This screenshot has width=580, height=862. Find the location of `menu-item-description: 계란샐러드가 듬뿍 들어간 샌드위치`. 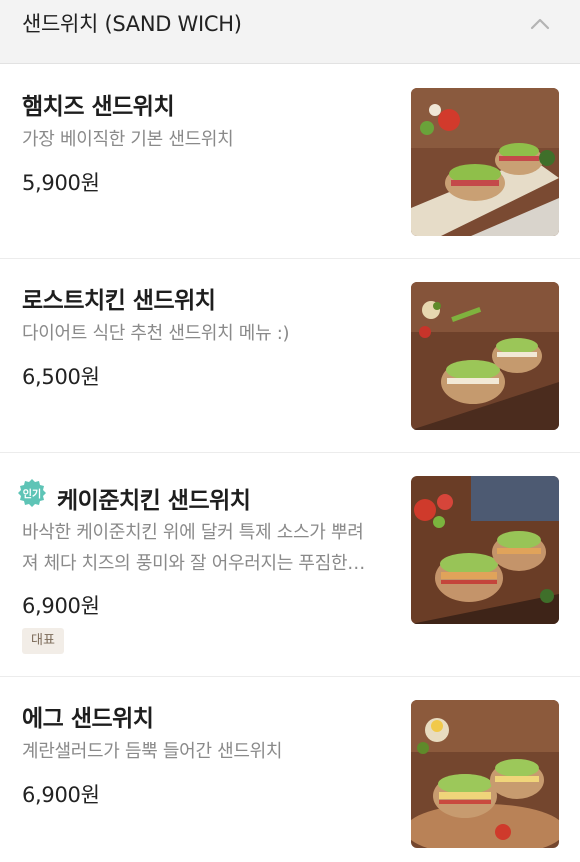

menu-item-description: 계란샐러드가 듬뿍 들어간 샌드위치 is located at coordinates (152, 751).